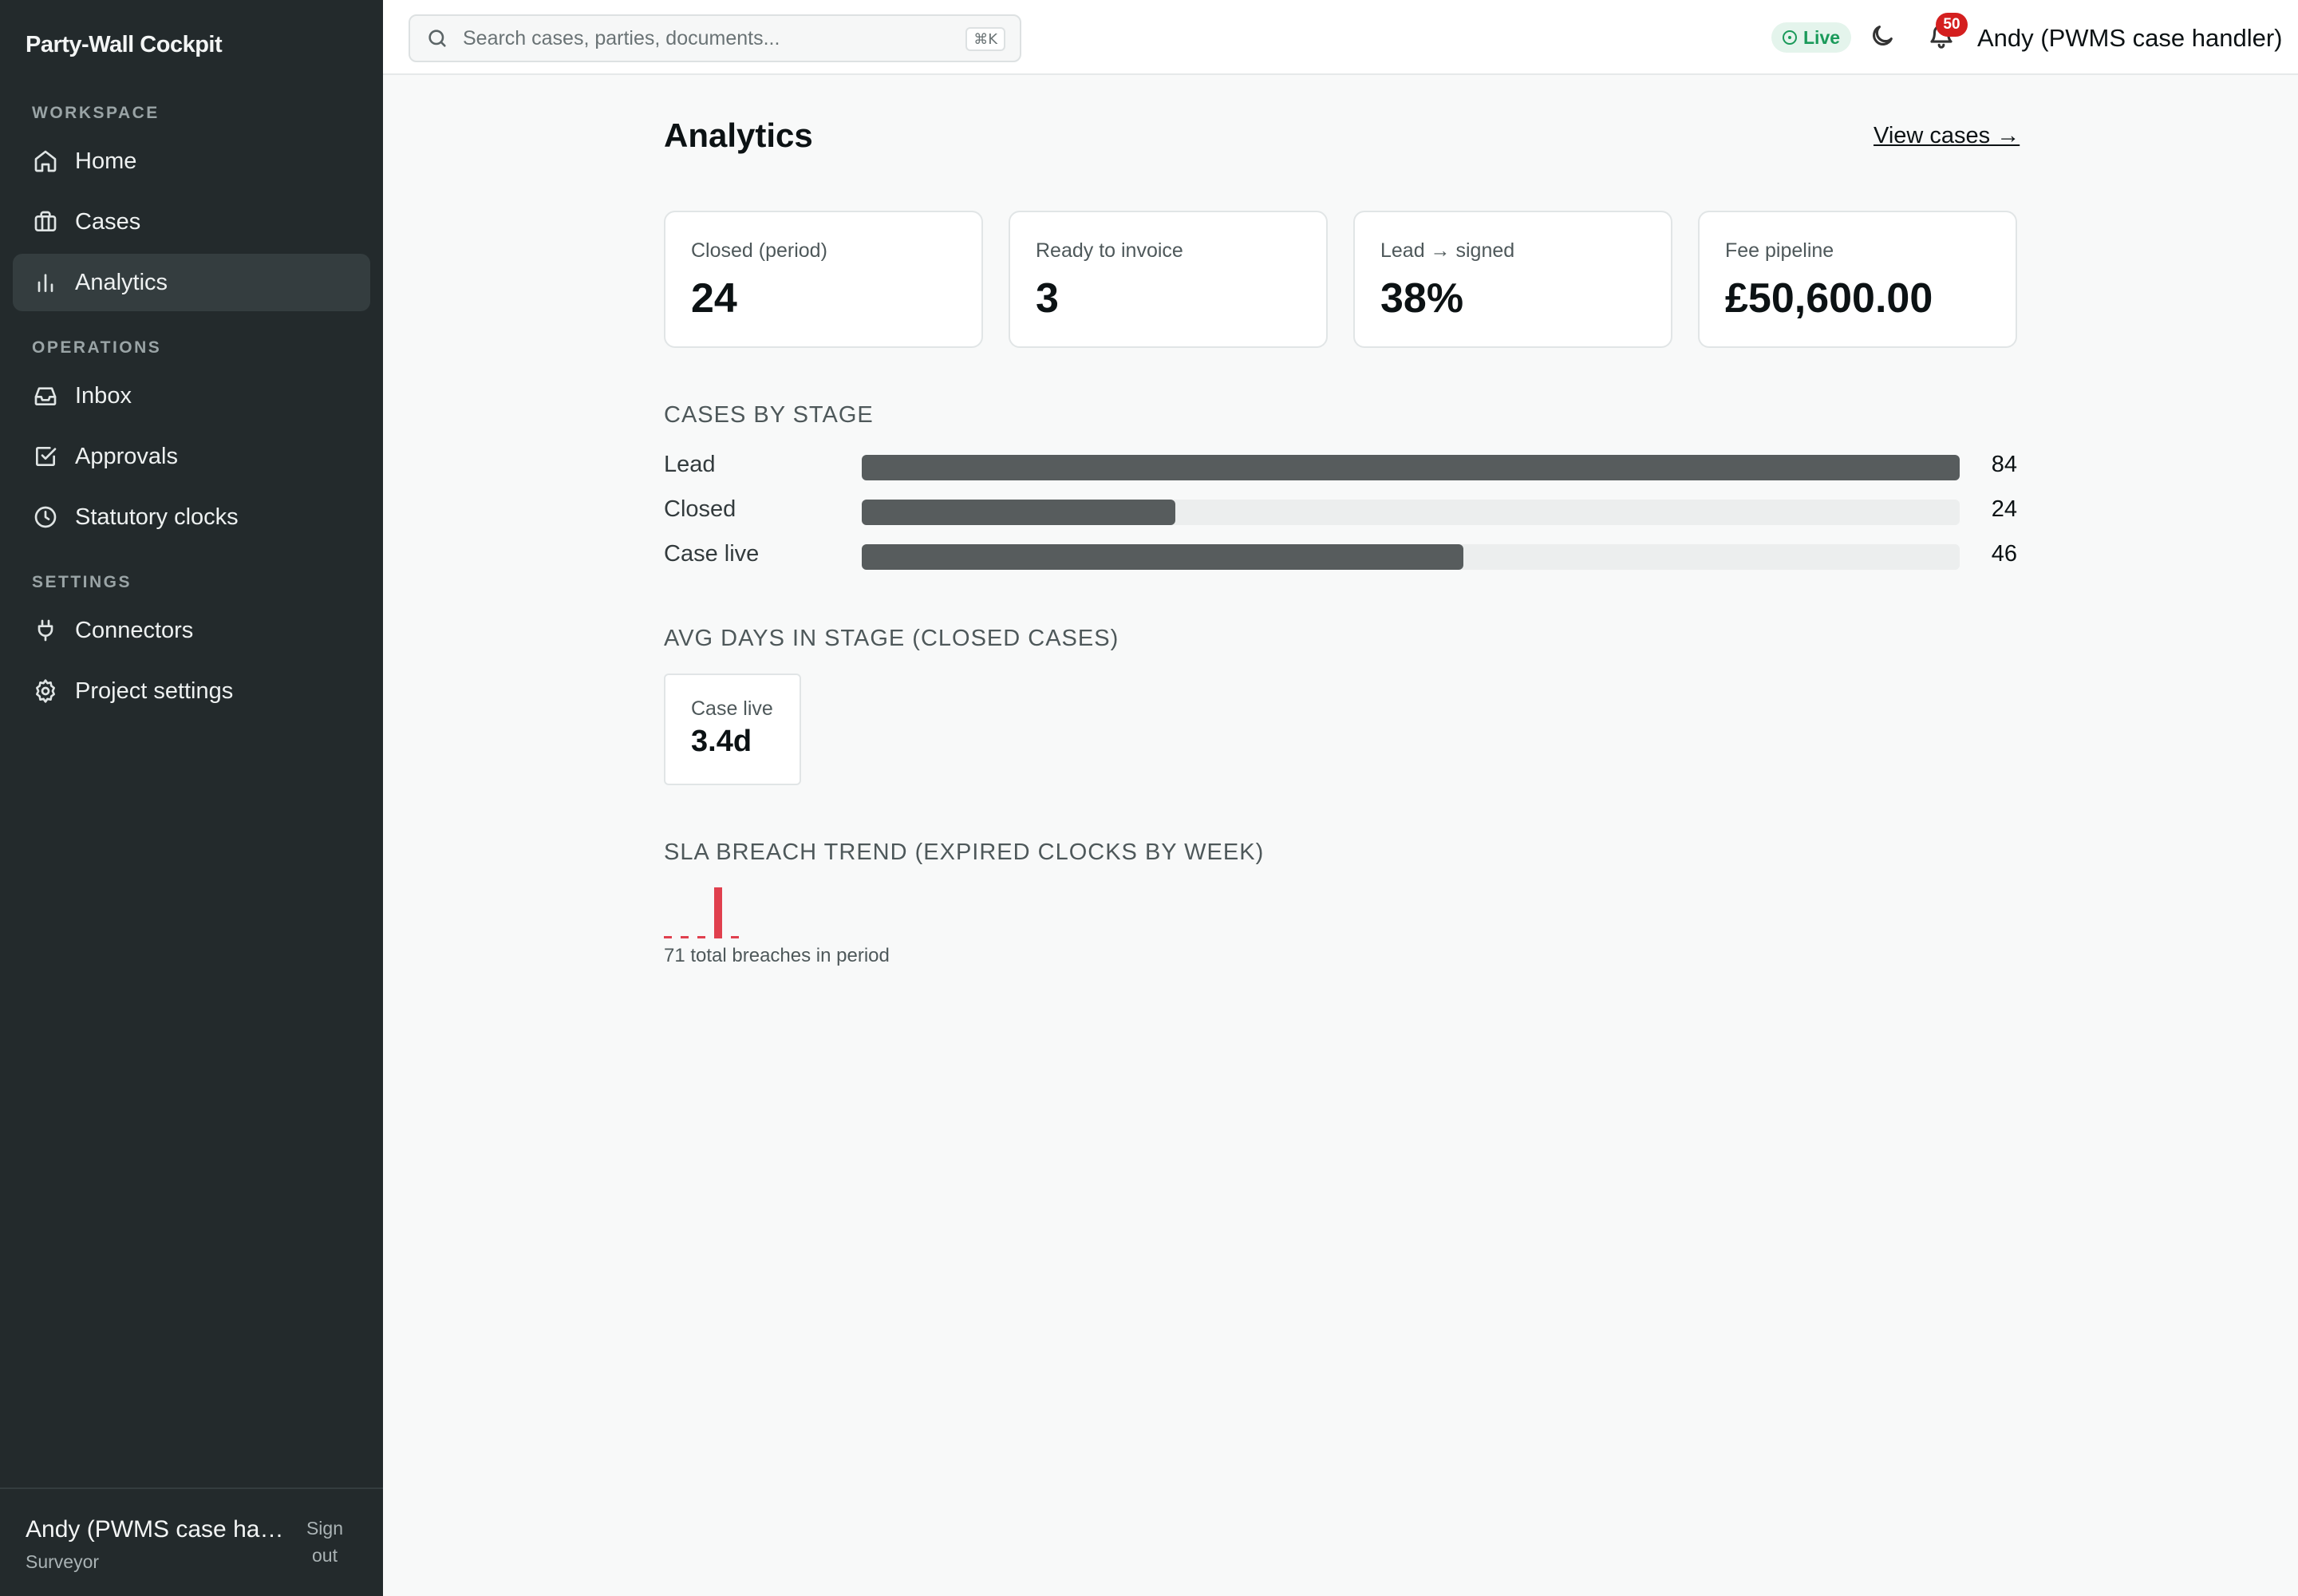 This screenshot has height=1596, width=2298. I want to click on stage-bar-label: Lead, so click(690, 464).